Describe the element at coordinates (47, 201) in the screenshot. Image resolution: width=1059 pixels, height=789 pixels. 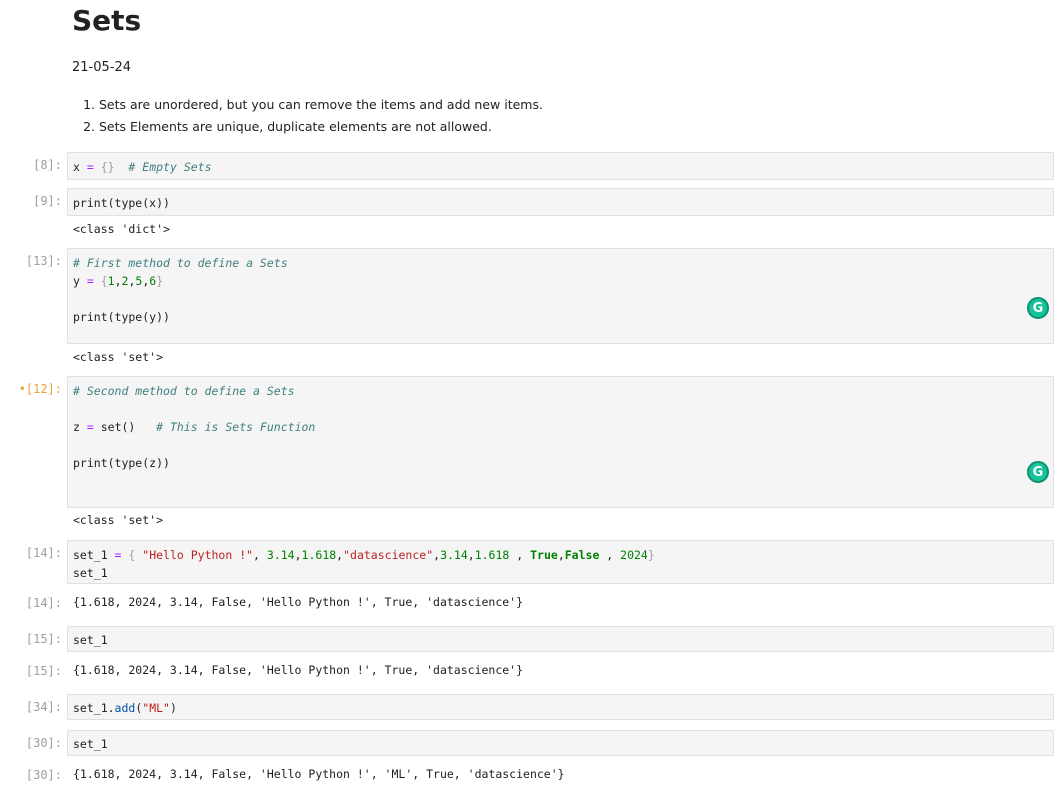
I see `input-prompt: [9]:` at that location.